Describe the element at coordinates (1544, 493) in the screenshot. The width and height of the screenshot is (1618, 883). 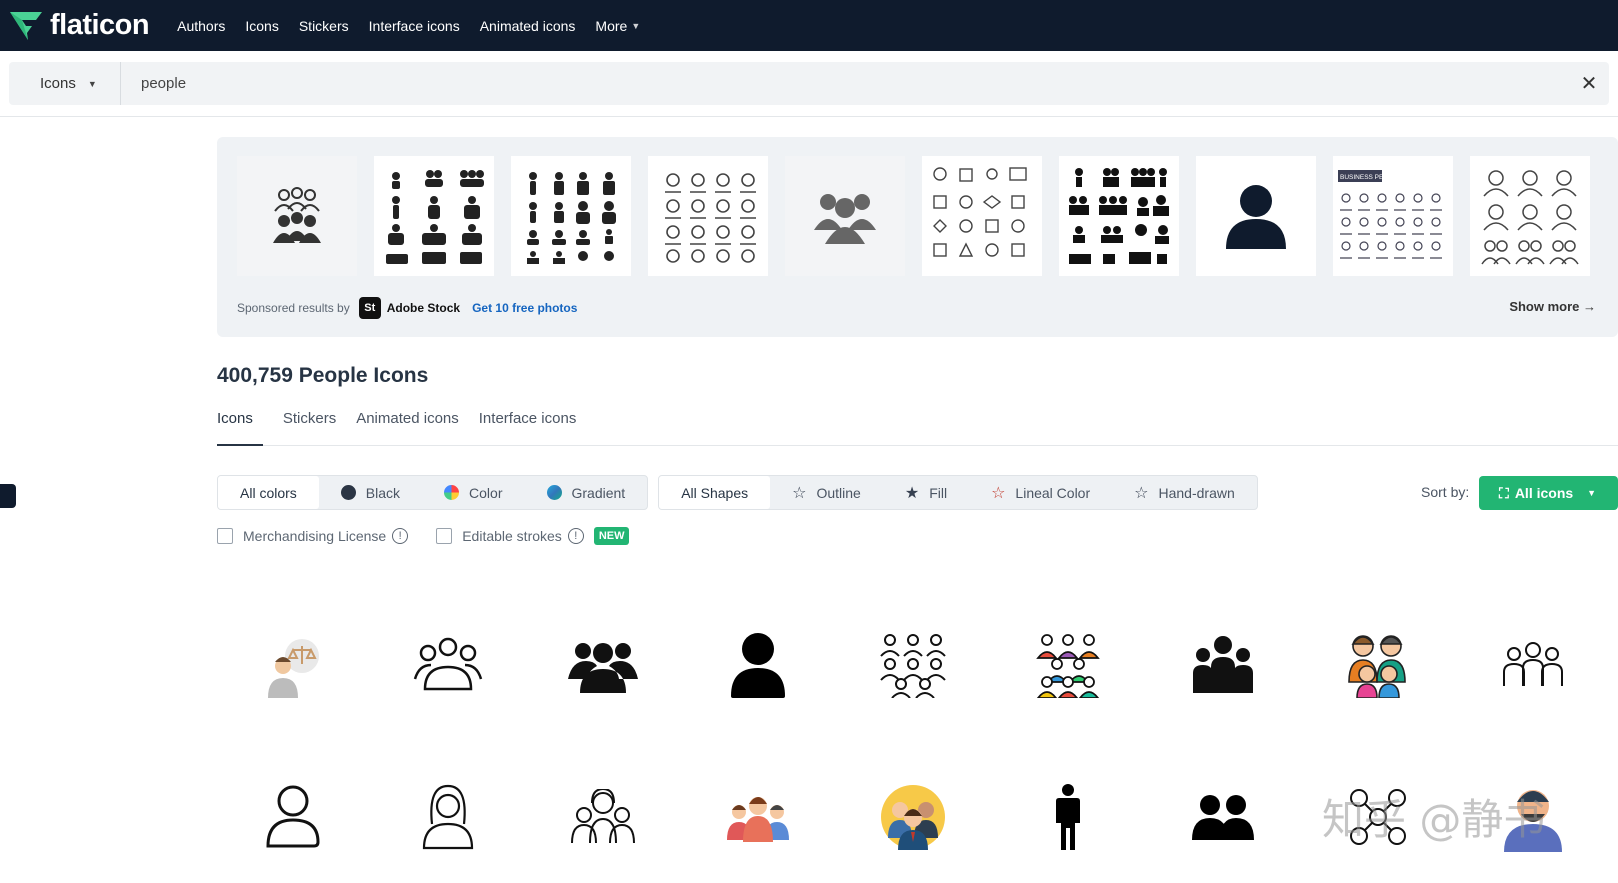
I see `sort-value: All icons` at that location.